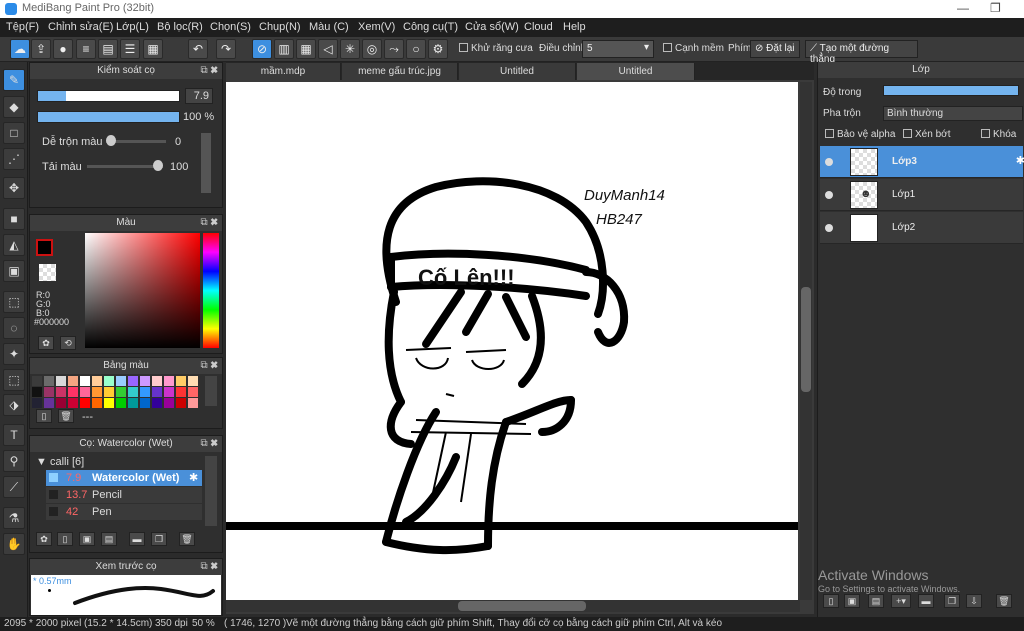  Describe the element at coordinates (109, 539) in the screenshot. I see `copy-icon: ▤` at that location.